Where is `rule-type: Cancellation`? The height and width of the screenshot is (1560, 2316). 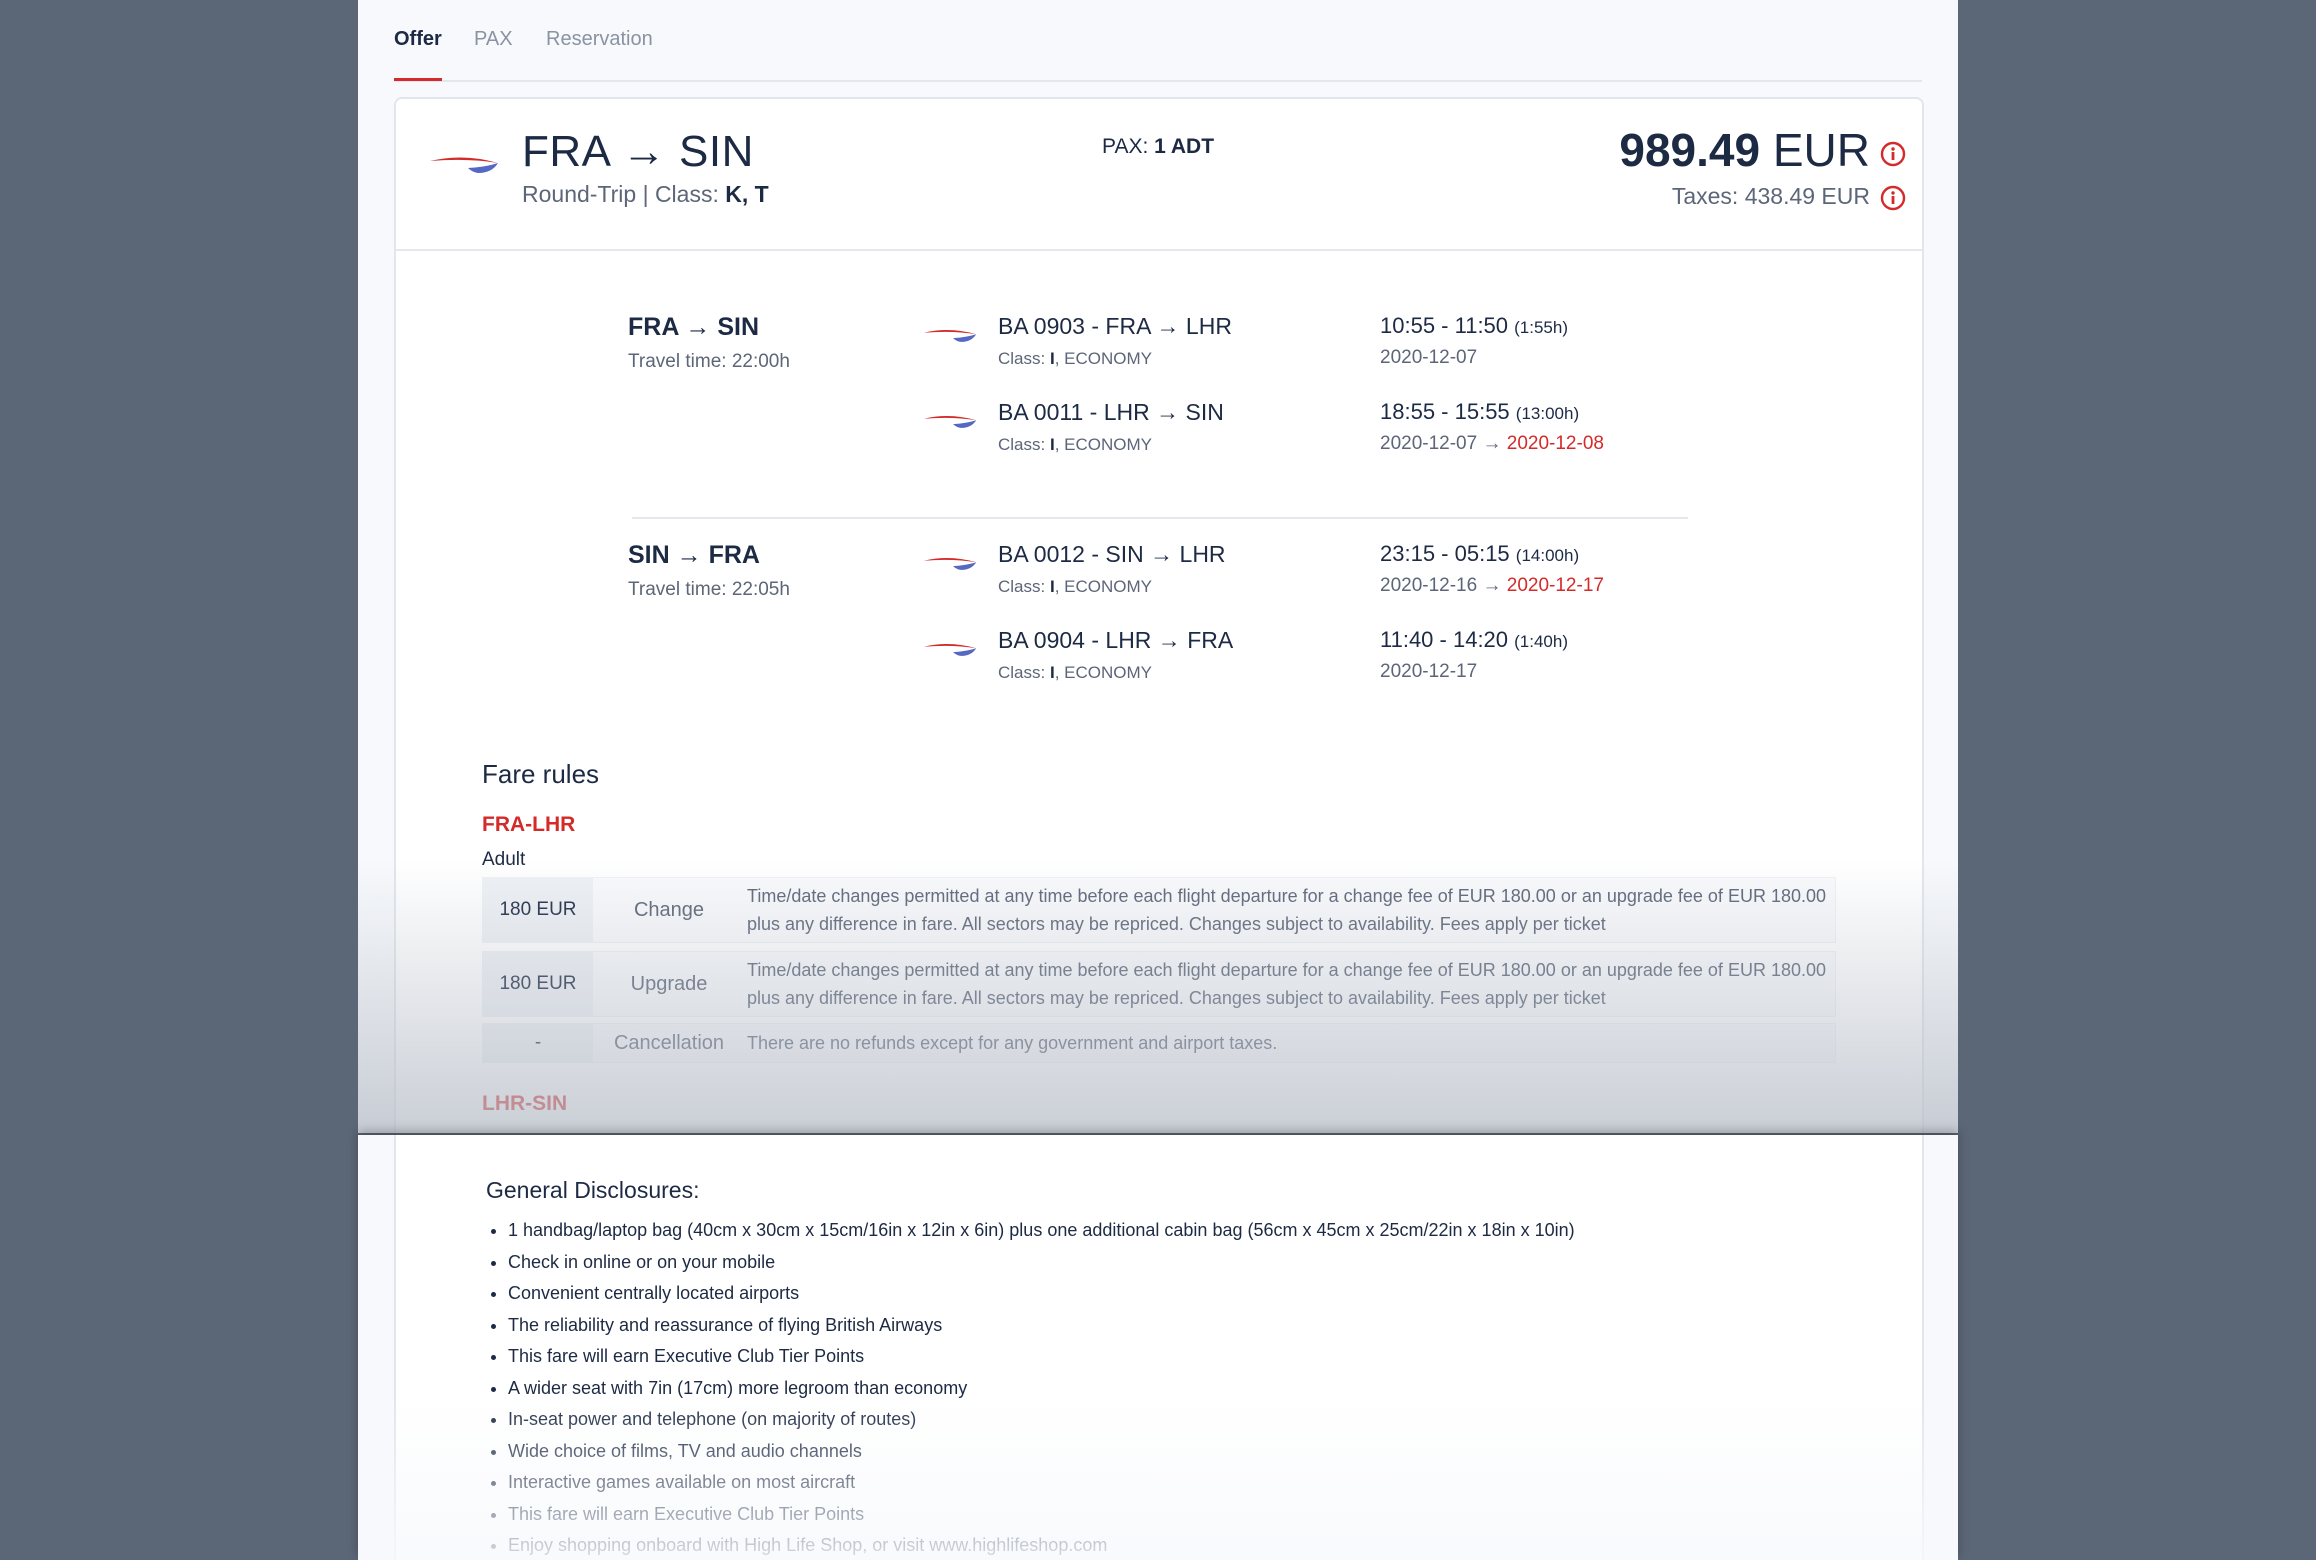 rule-type: Cancellation is located at coordinates (669, 1042).